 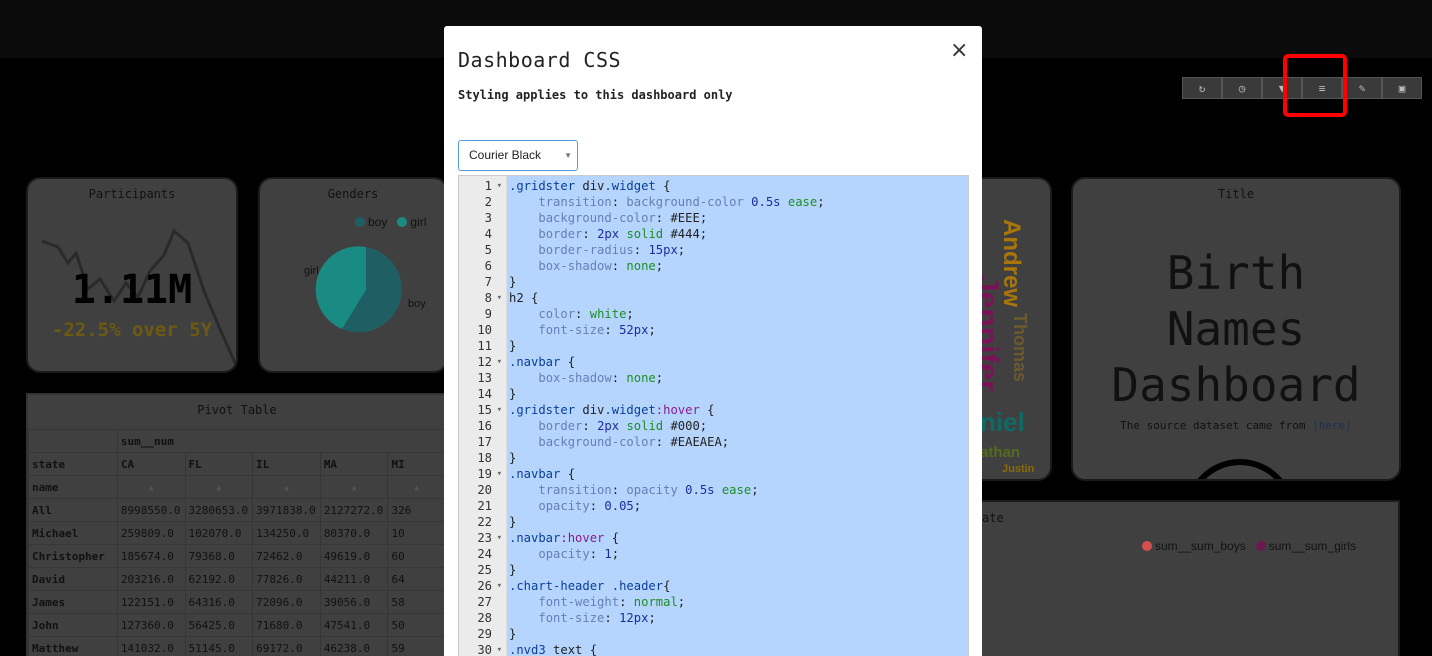 I want to click on line-number: 23 ▾, so click(x=483, y=538).